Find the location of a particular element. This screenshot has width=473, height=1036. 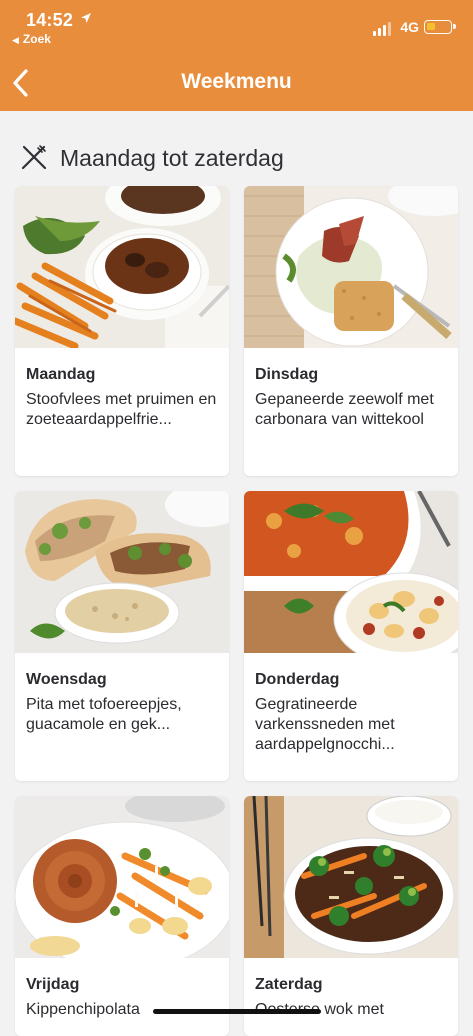

page-title: Weekmenu is located at coordinates (236, 81).